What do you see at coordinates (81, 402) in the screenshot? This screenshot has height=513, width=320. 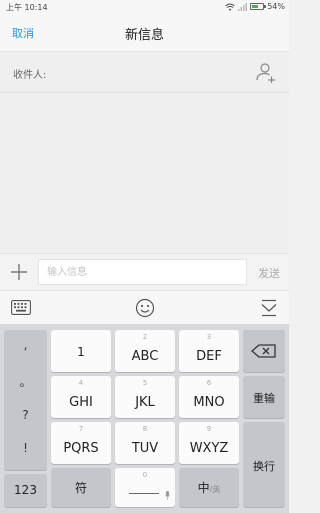 I see `key-4-letters: GHI` at bounding box center [81, 402].